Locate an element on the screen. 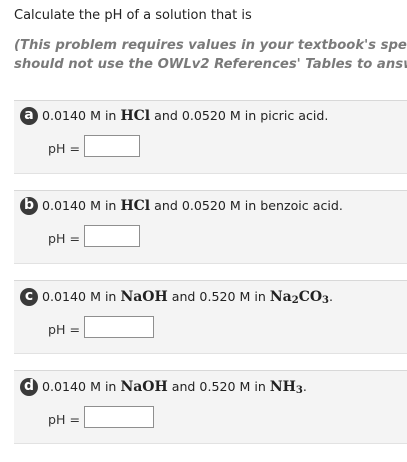 The height and width of the screenshot is (462, 407). part-c-prompt: 0.0140 M in NaOH and 0.520 M in Na2CO3. is located at coordinates (188, 297).